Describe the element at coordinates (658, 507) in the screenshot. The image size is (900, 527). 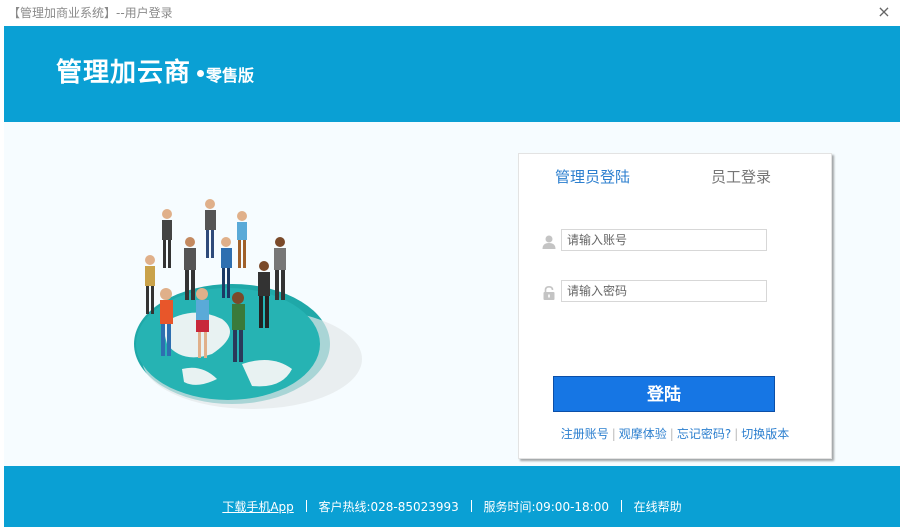
I see `online-help-link: 在线帮助` at that location.